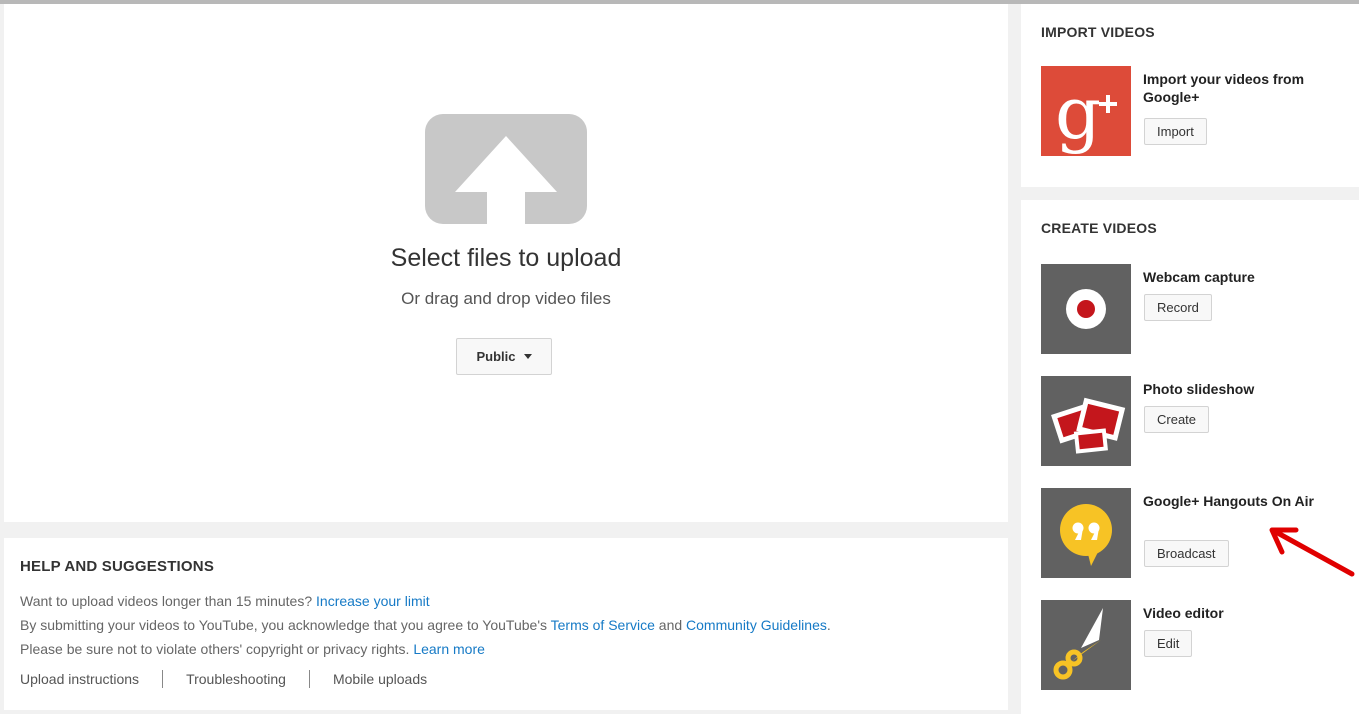 Image resolution: width=1359 pixels, height=714 pixels. Describe the element at coordinates (1224, 88) in the screenshot. I see `import-item-title: Import your videos from Google+` at that location.